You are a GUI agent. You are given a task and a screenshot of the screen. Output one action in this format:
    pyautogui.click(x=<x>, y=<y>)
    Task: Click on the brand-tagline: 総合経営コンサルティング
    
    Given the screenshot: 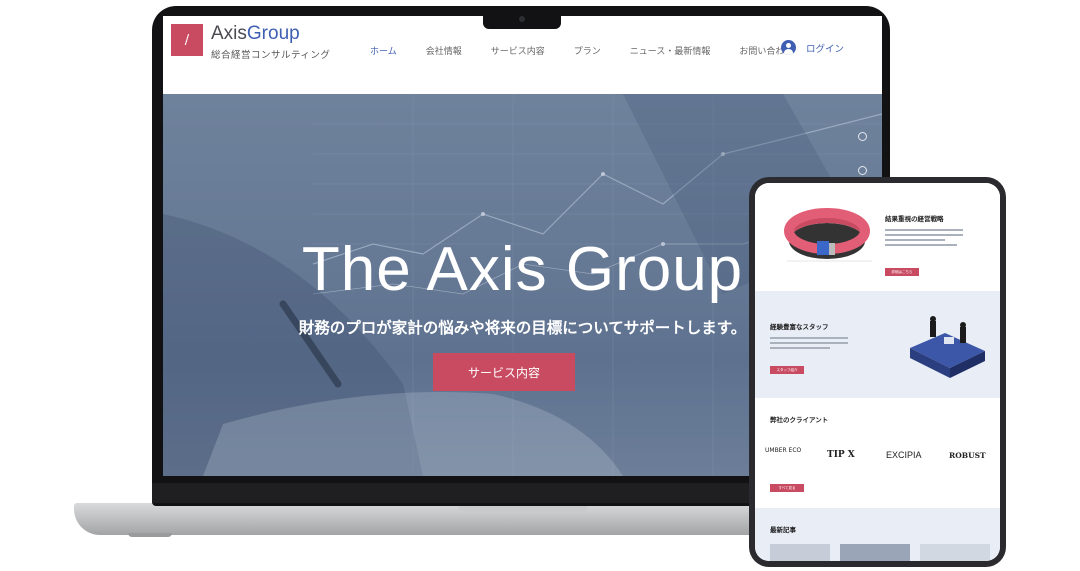 What is the action you would take?
    pyautogui.click(x=271, y=55)
    